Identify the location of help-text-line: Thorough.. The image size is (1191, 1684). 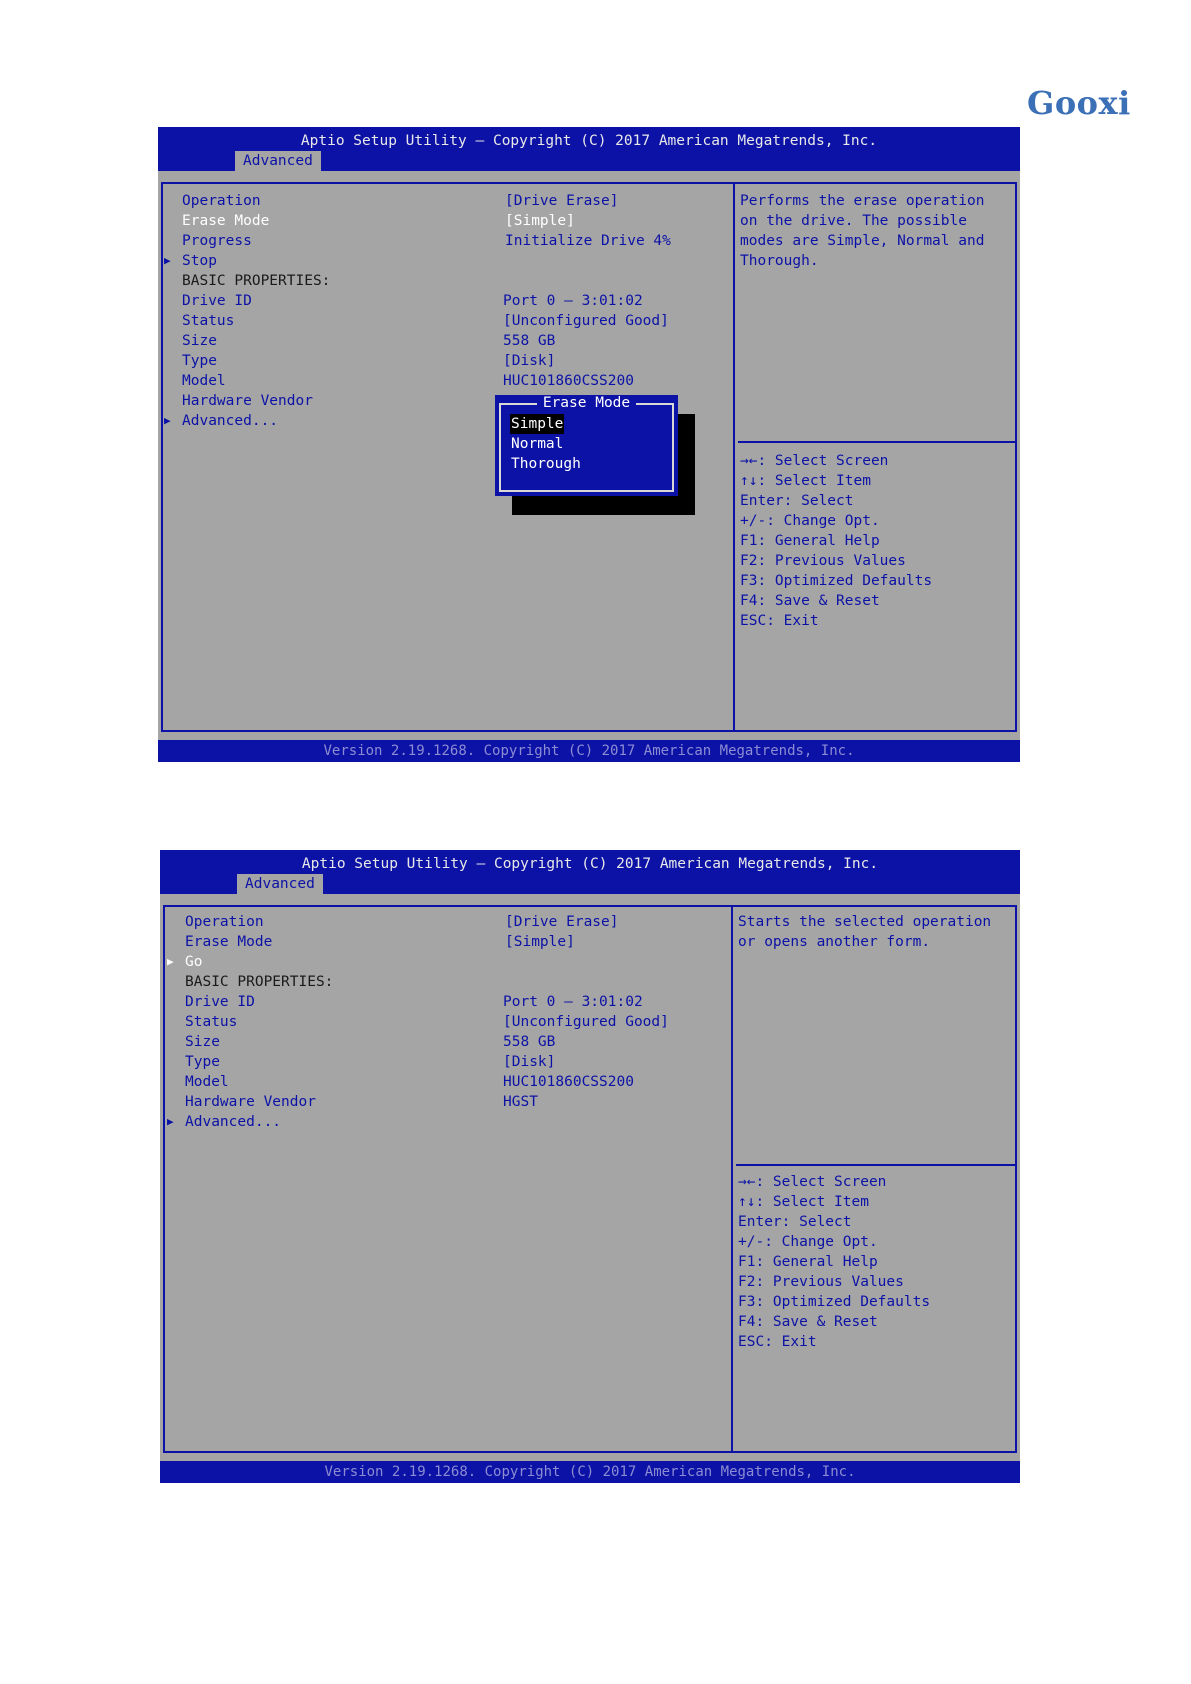
(779, 261).